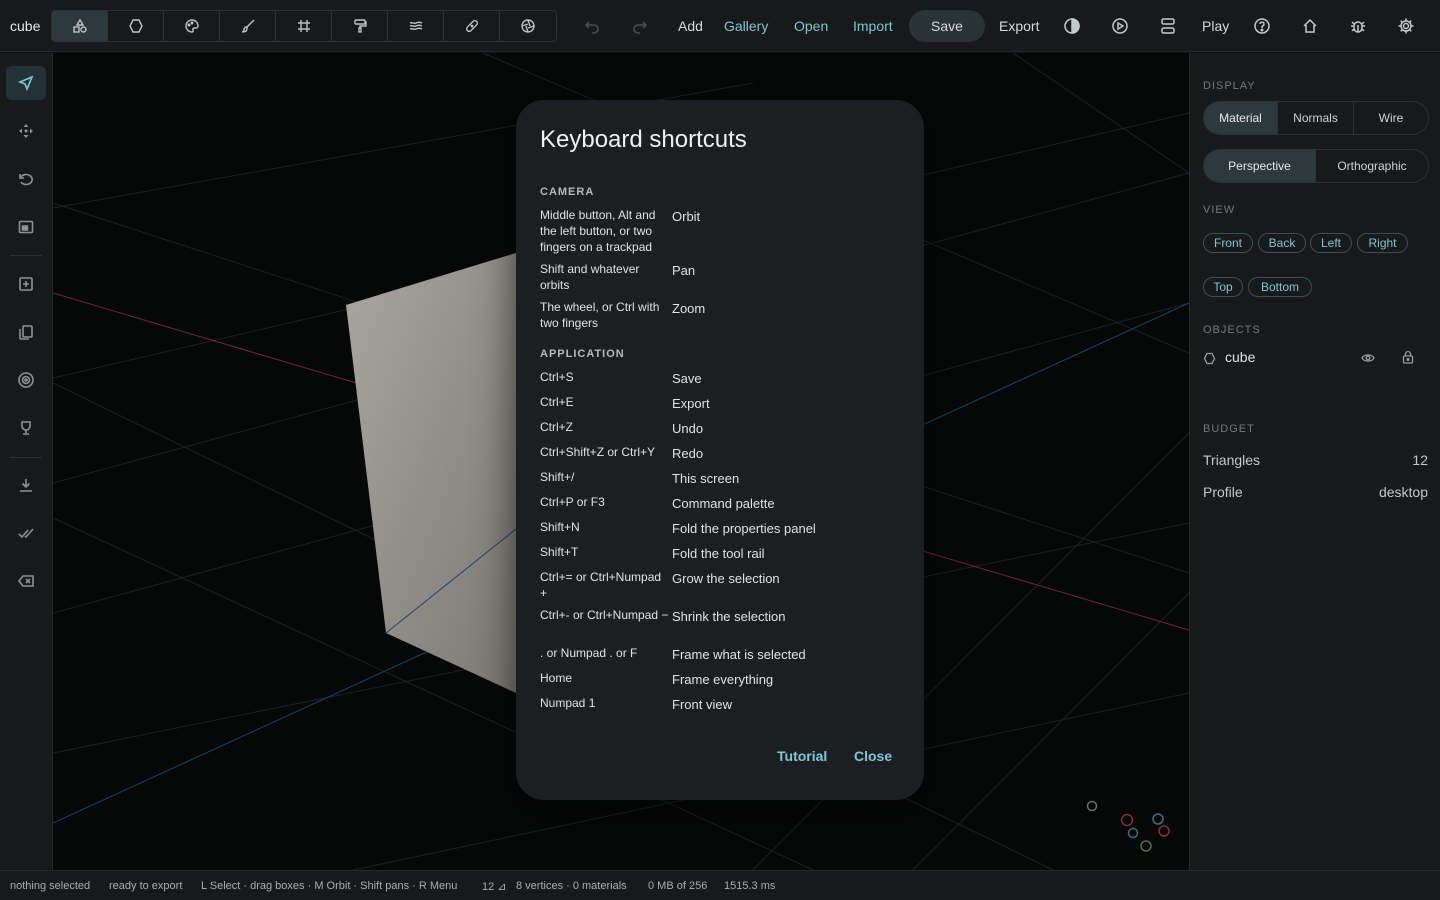 This screenshot has height=900, width=1440. What do you see at coordinates (472, 26) in the screenshot?
I see `repair-mode-button` at bounding box center [472, 26].